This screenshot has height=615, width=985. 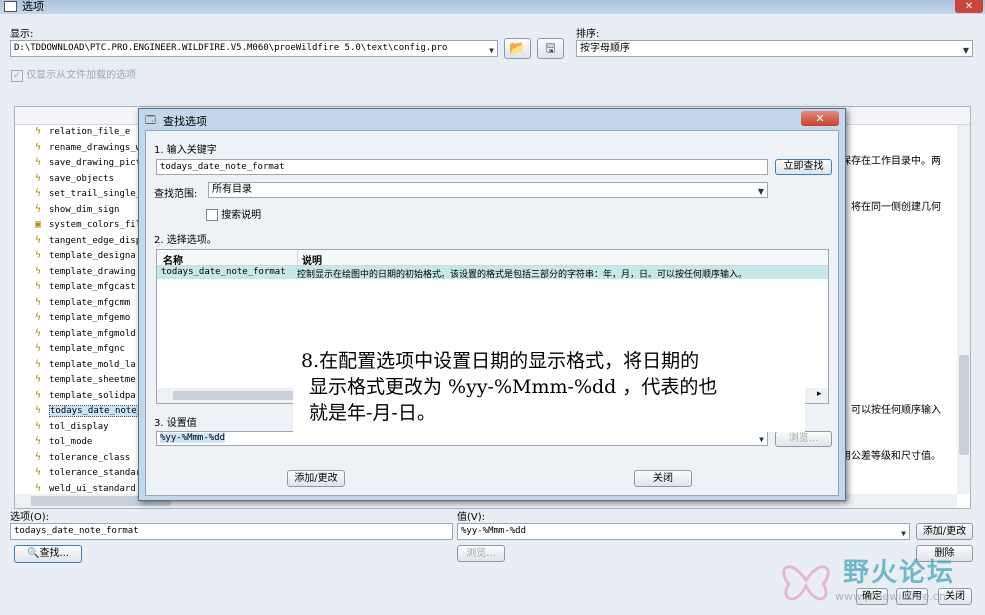 What do you see at coordinates (890, 596) in the screenshot?
I see `watermark-url: www.proewildfire.cn` at bounding box center [890, 596].